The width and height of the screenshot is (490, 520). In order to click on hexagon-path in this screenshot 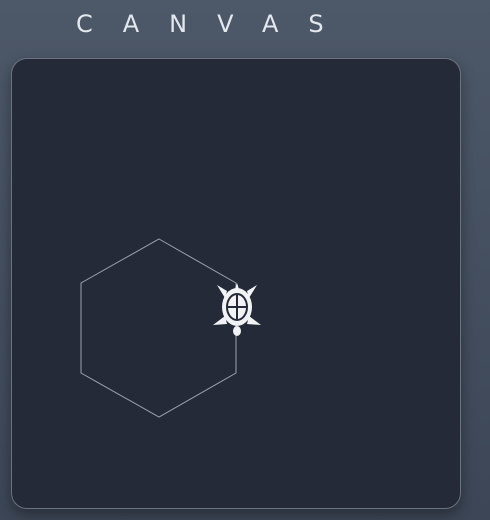, I will do `click(158, 328)`.